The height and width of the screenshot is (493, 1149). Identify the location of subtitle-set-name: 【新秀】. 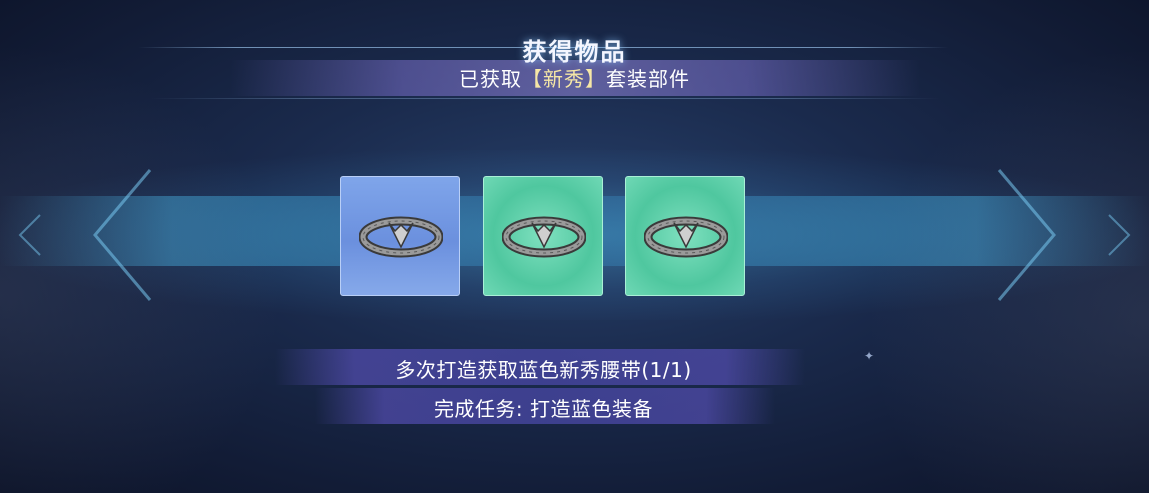
(564, 79).